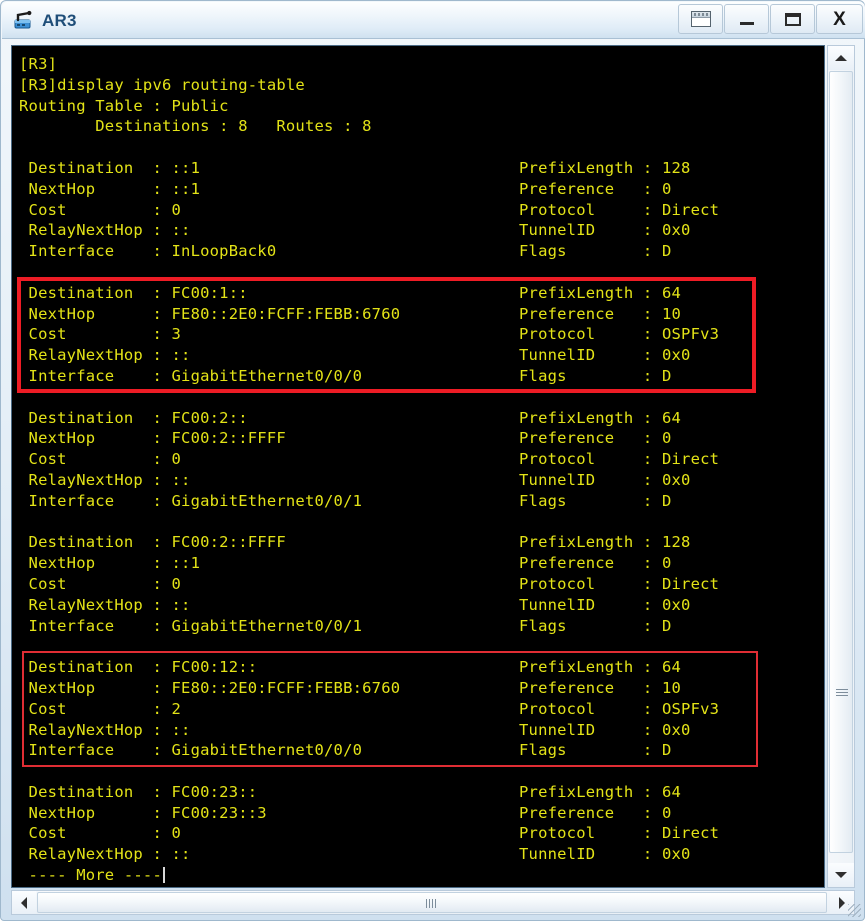 Image resolution: width=865 pixels, height=921 pixels. Describe the element at coordinates (345, 251) in the screenshot. I see `route-field-row: Interface : InLoopBack0 Flags : D` at that location.